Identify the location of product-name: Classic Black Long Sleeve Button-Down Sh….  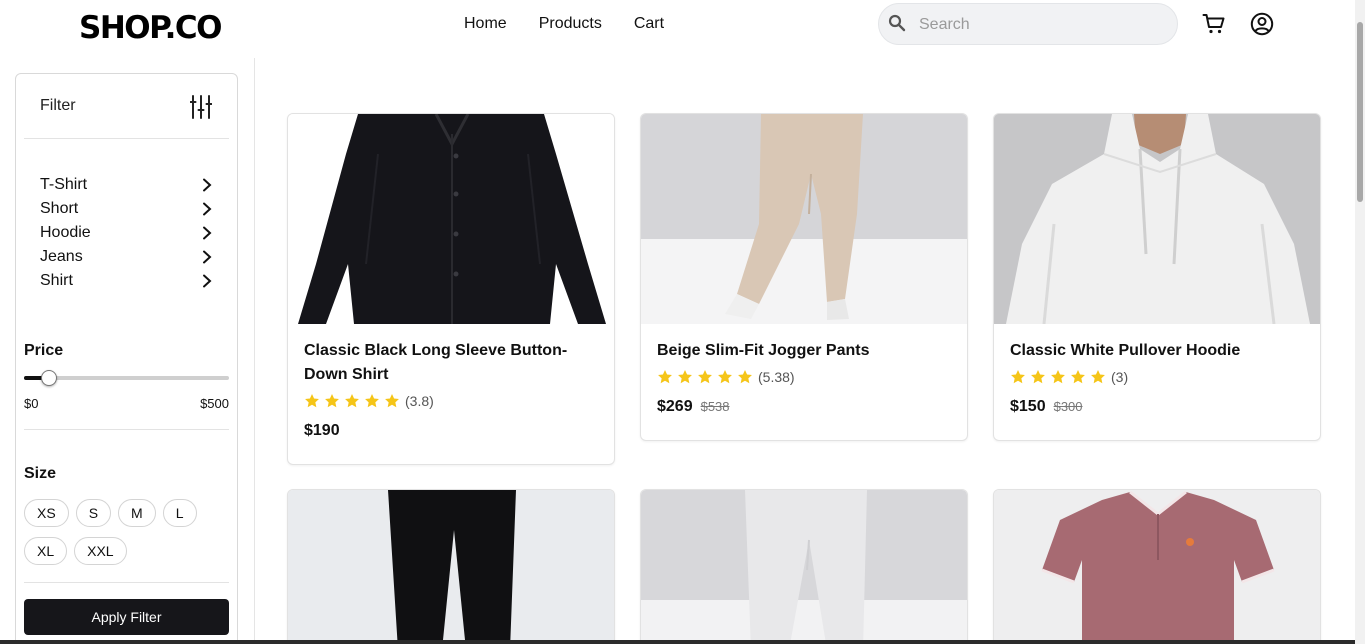
(436, 362).